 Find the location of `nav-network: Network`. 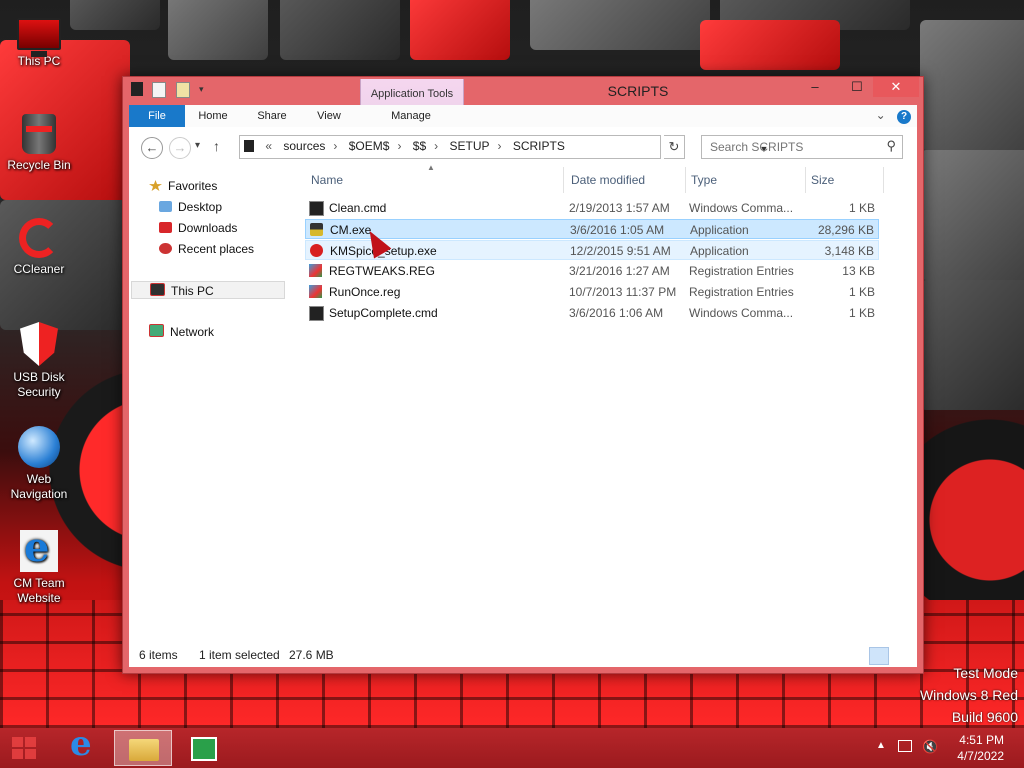

nav-network: Network is located at coordinates (181, 332).